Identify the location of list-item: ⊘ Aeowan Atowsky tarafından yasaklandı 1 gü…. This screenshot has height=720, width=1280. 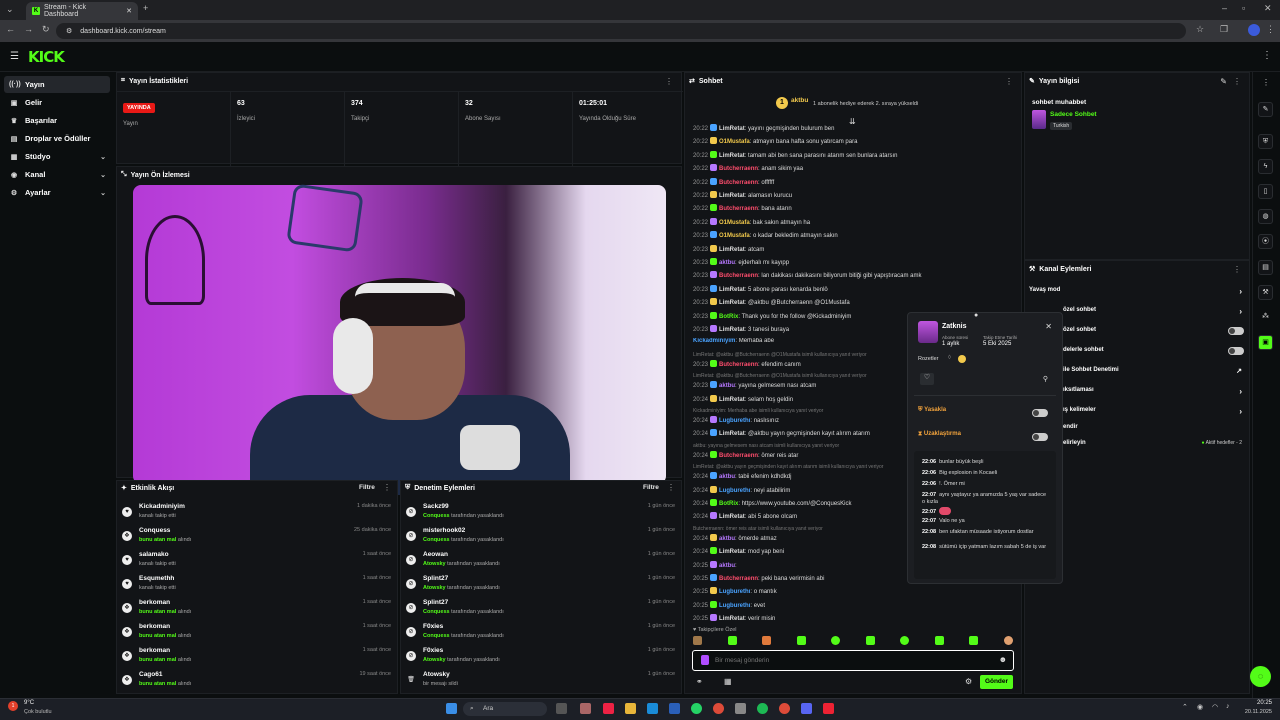
(541, 561).